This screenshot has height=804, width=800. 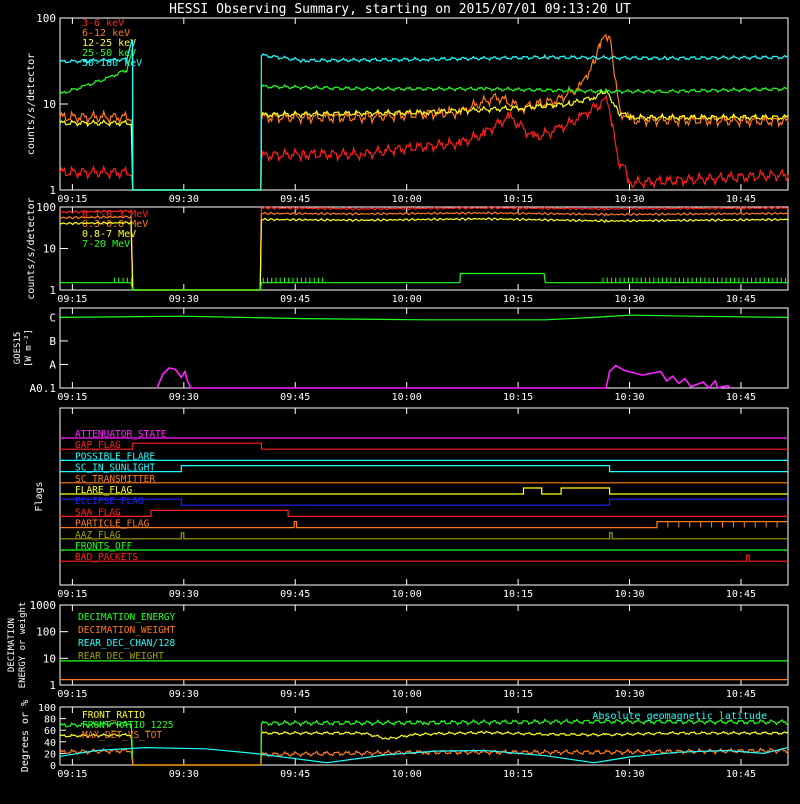 What do you see at coordinates (50, 720) in the screenshot?
I see `panel-6-ytick-label: 80` at bounding box center [50, 720].